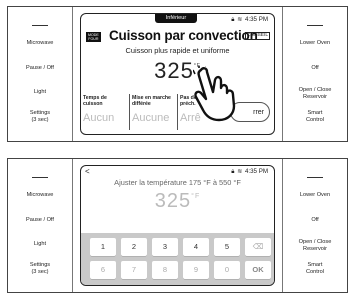  I want to click on delay-start-value: Aucune, so click(151, 118).